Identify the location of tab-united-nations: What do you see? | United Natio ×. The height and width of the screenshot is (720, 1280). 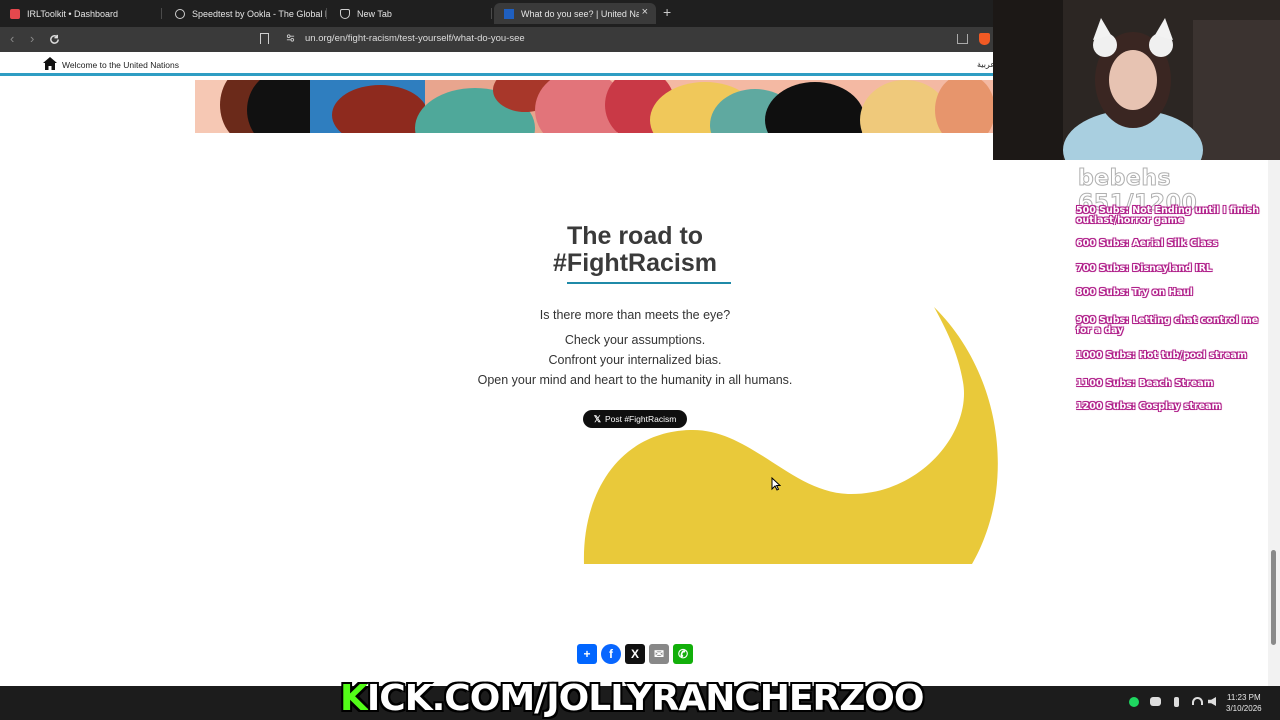
(575, 13).